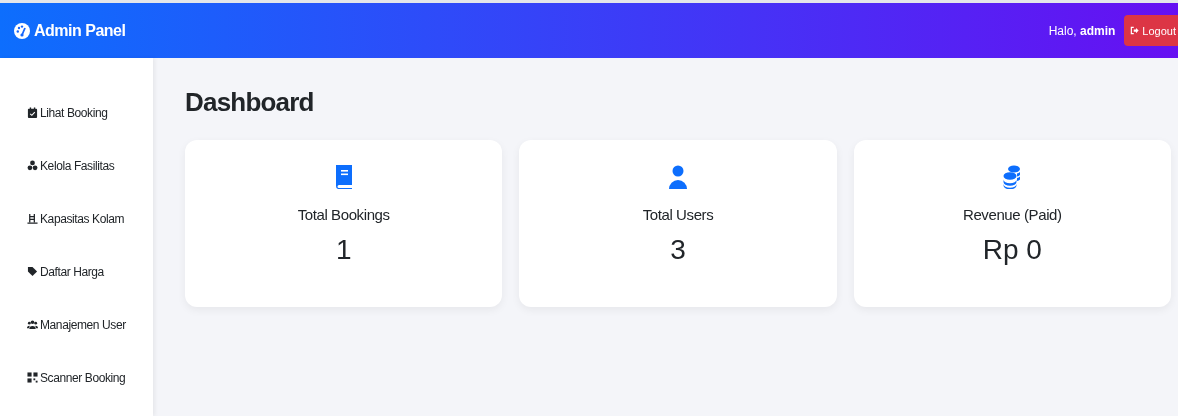 The width and height of the screenshot is (1178, 416). What do you see at coordinates (76, 271) in the screenshot?
I see `sidebar-item: Daftar Harga` at bounding box center [76, 271].